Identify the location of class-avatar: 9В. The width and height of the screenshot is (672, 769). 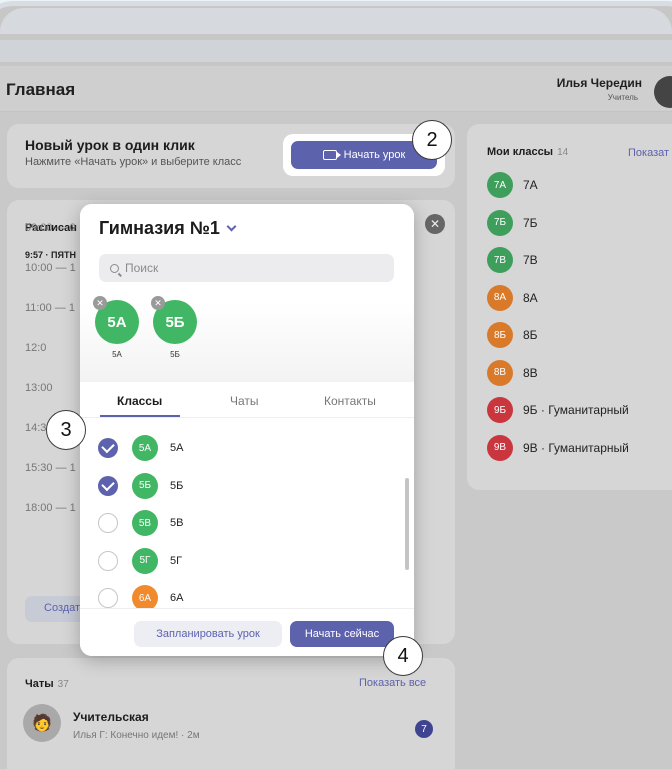
(500, 447).